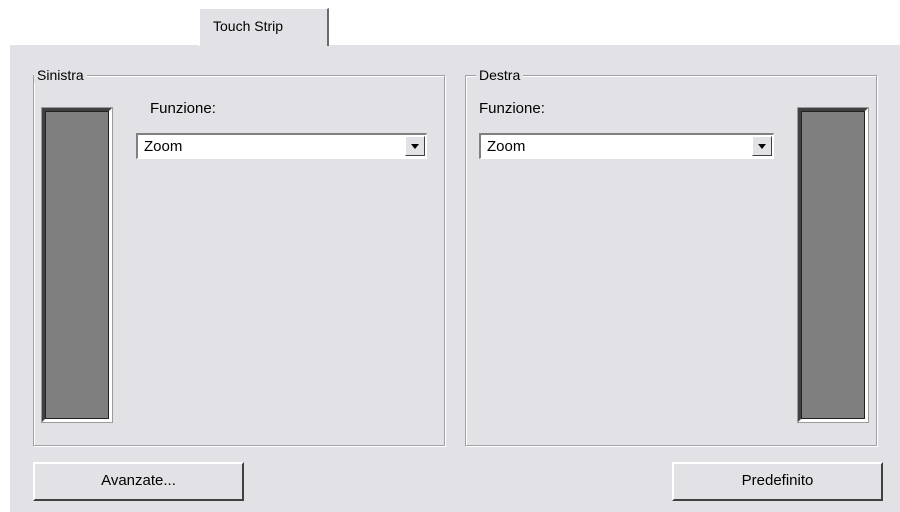 The width and height of the screenshot is (900, 512). What do you see at coordinates (506, 146) in the screenshot?
I see `right-function-value: Zoom` at bounding box center [506, 146].